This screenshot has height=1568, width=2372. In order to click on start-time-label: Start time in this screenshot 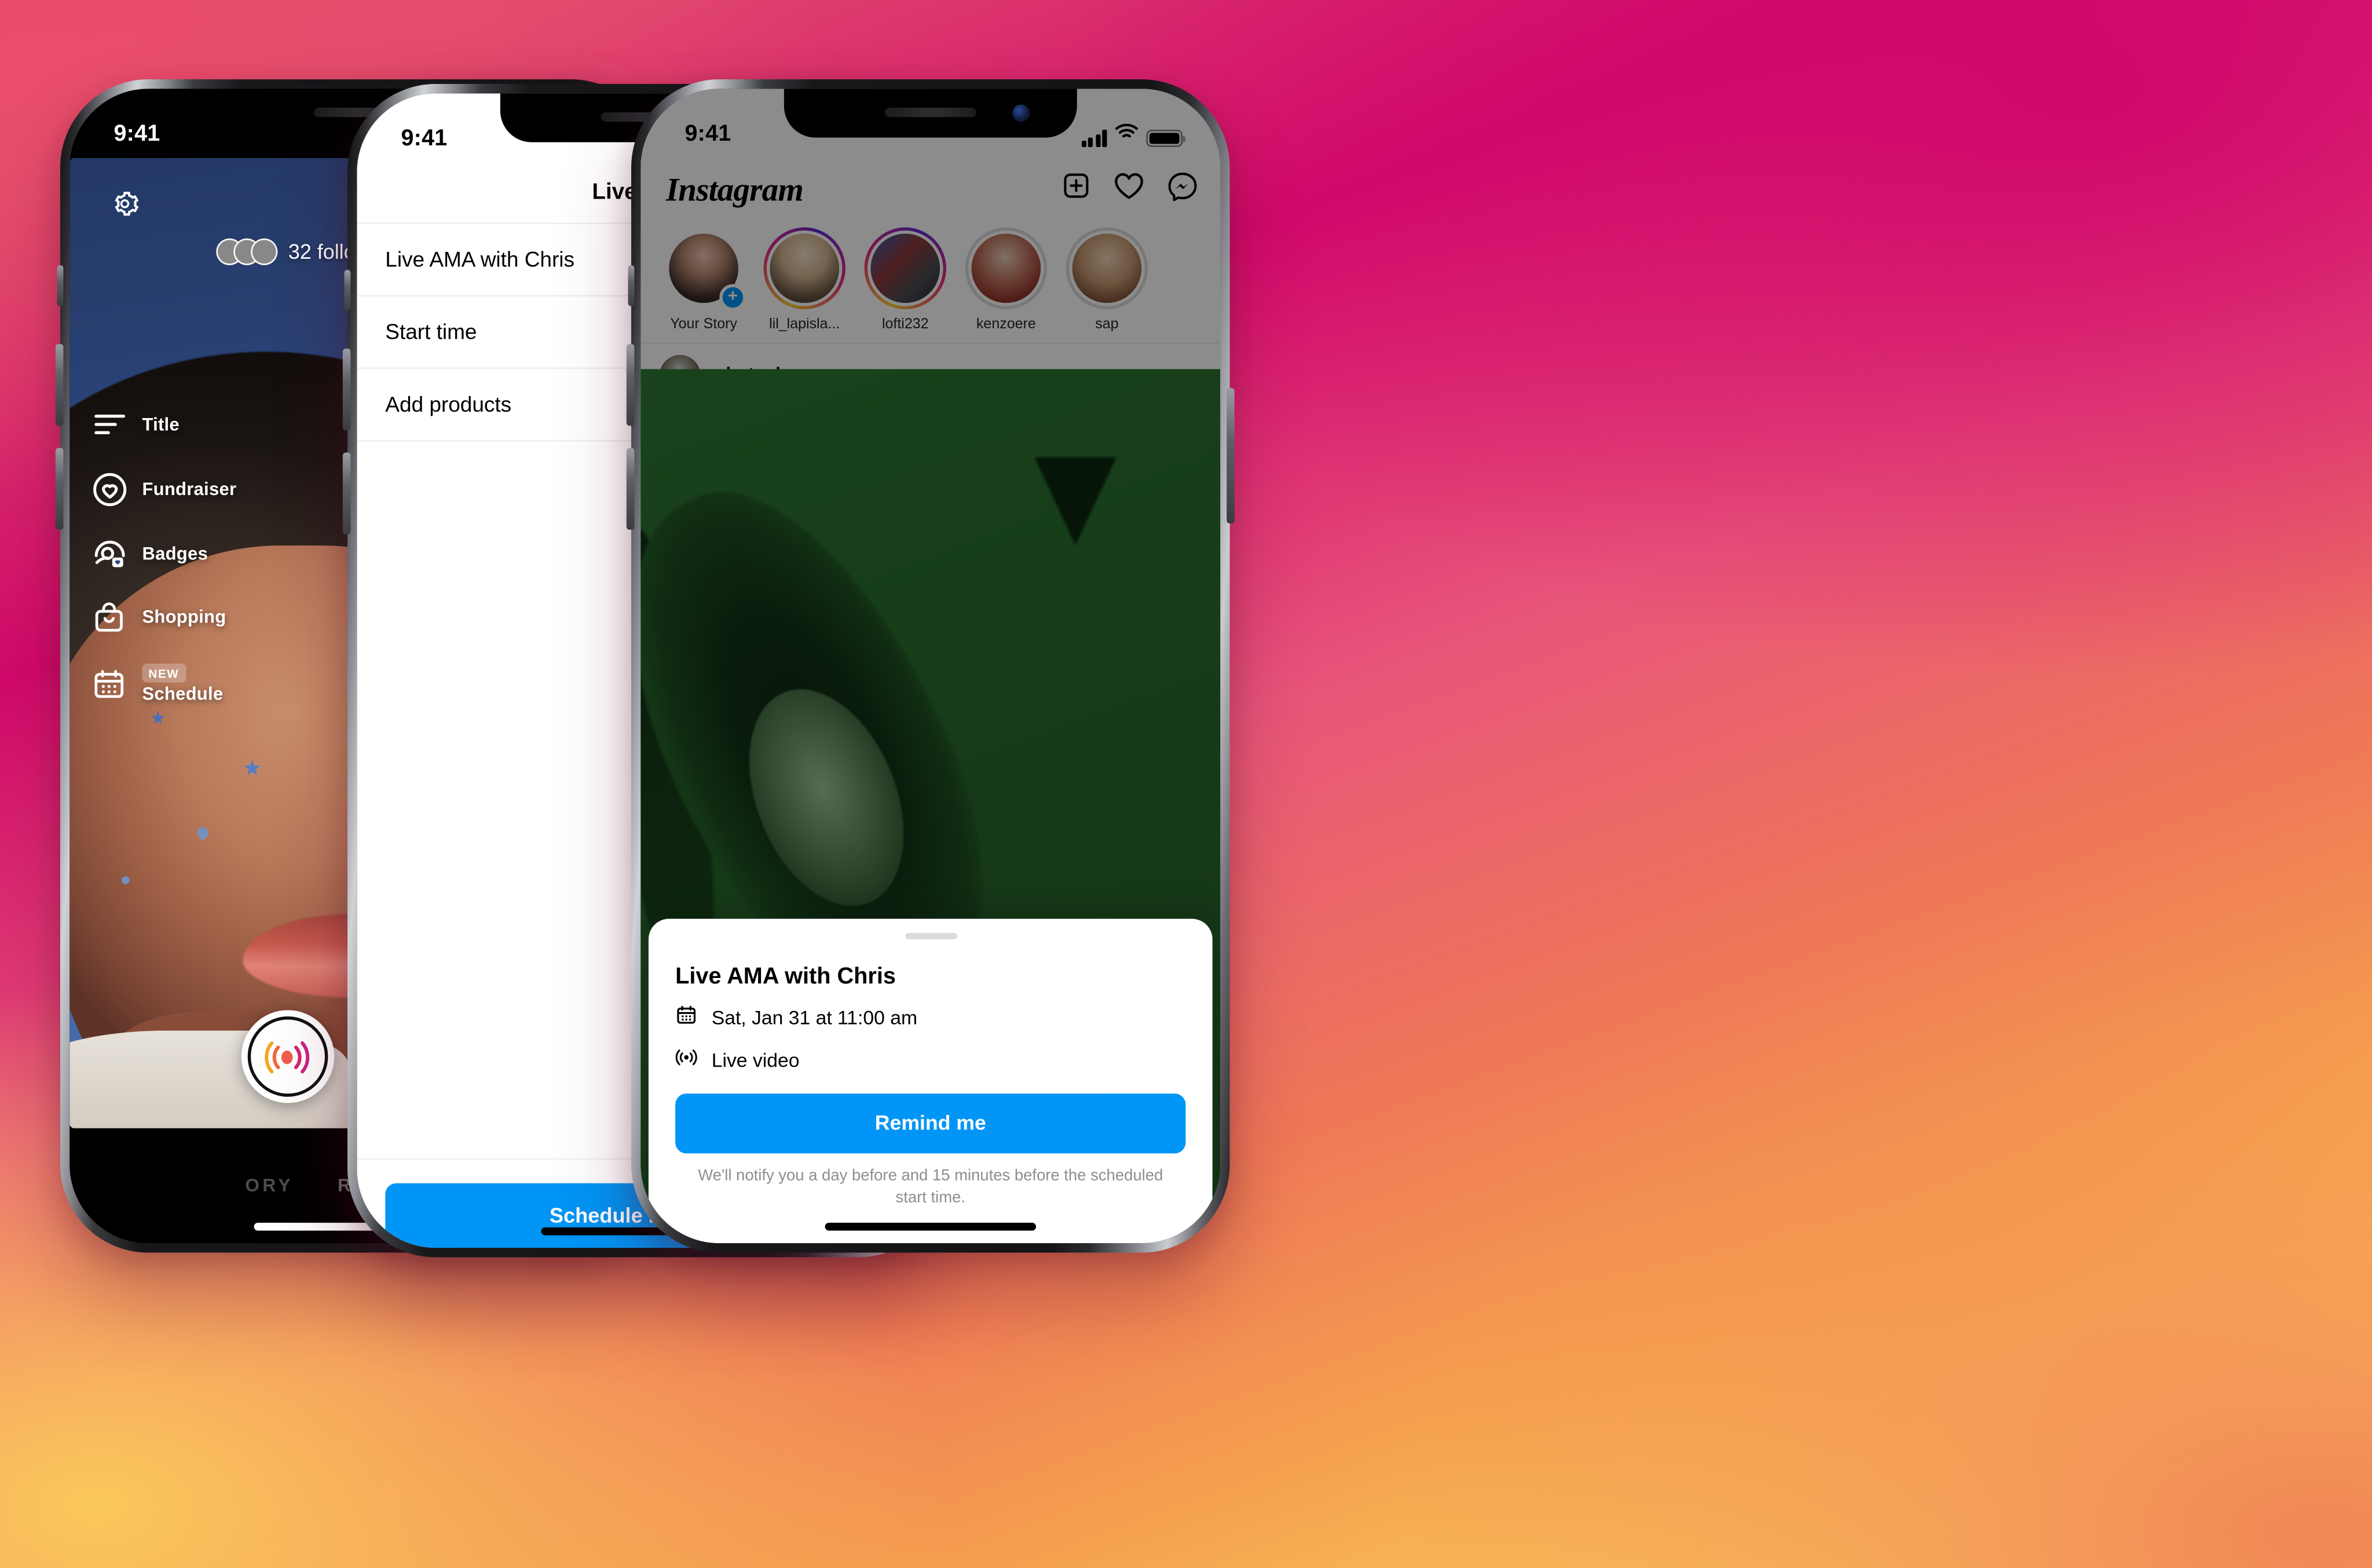, I will do `click(431, 332)`.